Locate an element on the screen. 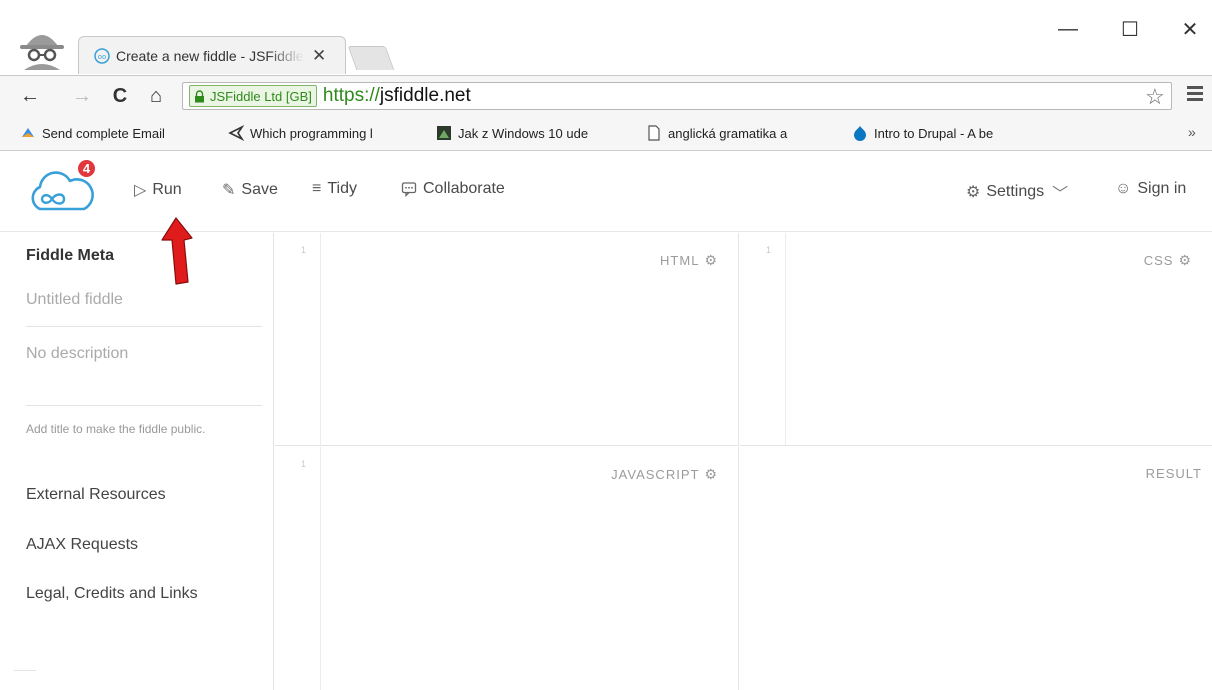  sidebar-item-ajax-requests: AJAX Requests is located at coordinates (82, 545).